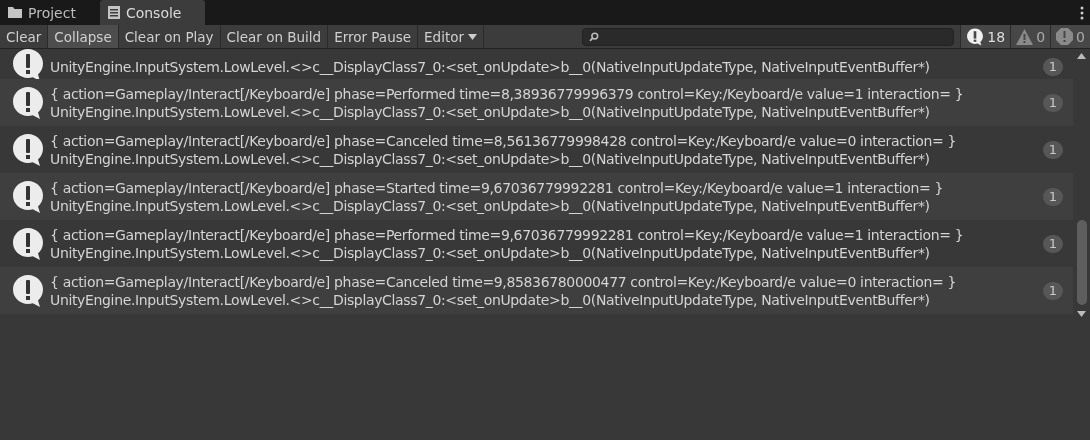 The height and width of the screenshot is (440, 1090). I want to click on log-message: { action=Gameplay/Interact[/Keyboard/e] phase=Started time=9,67036779992281 control=Key:/Keyboard/e value=1 interaction= }, so click(497, 187).